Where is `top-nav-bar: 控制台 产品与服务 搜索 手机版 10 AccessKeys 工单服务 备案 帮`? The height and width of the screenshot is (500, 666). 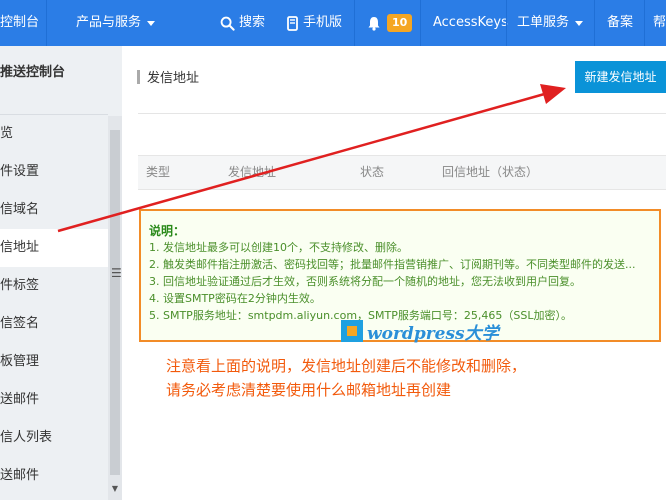
top-nav-bar: 控制台 产品与服务 搜索 手机版 10 AccessKeys 工单服务 备案 帮 is located at coordinates (333, 23).